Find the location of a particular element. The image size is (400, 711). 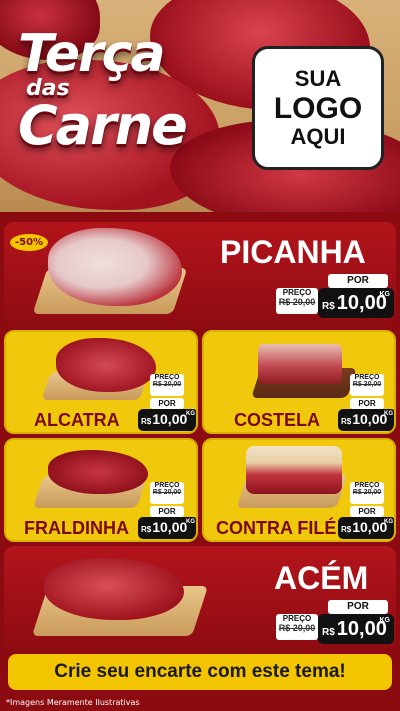

acem-image is located at coordinates (114, 589).